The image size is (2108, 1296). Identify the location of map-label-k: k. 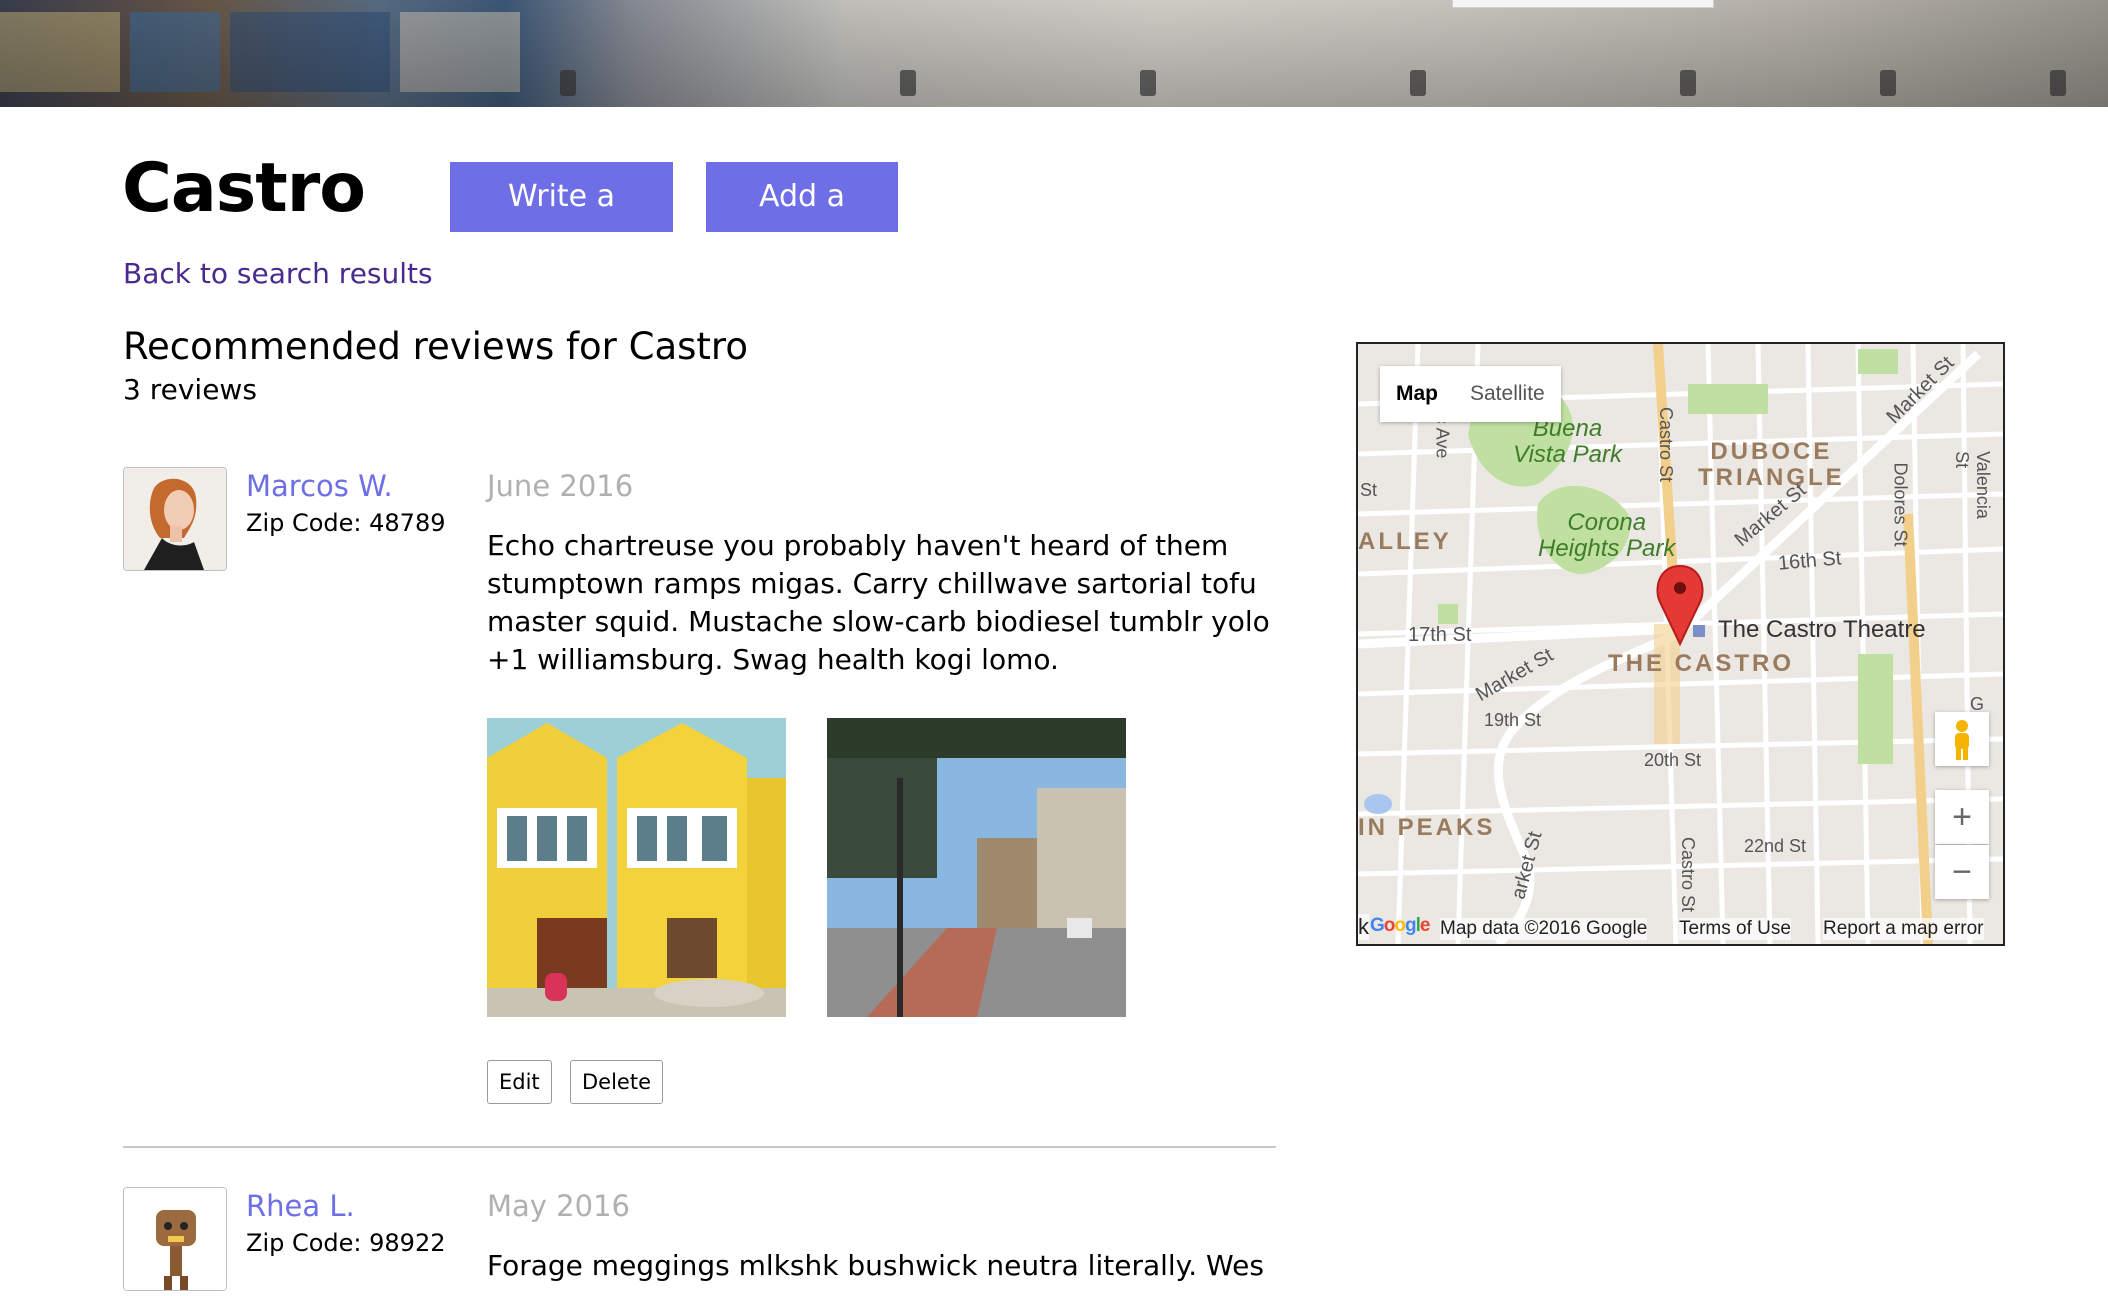
(1363, 927).